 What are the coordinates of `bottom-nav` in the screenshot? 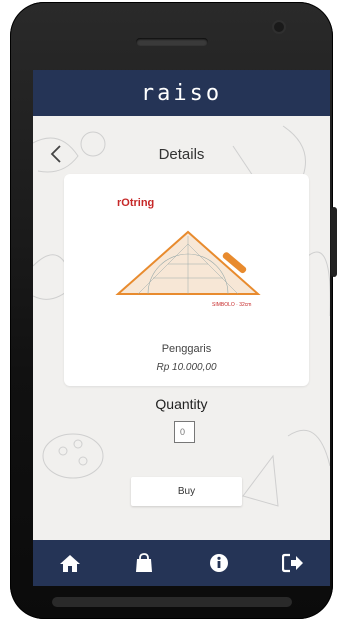 It's located at (181, 563).